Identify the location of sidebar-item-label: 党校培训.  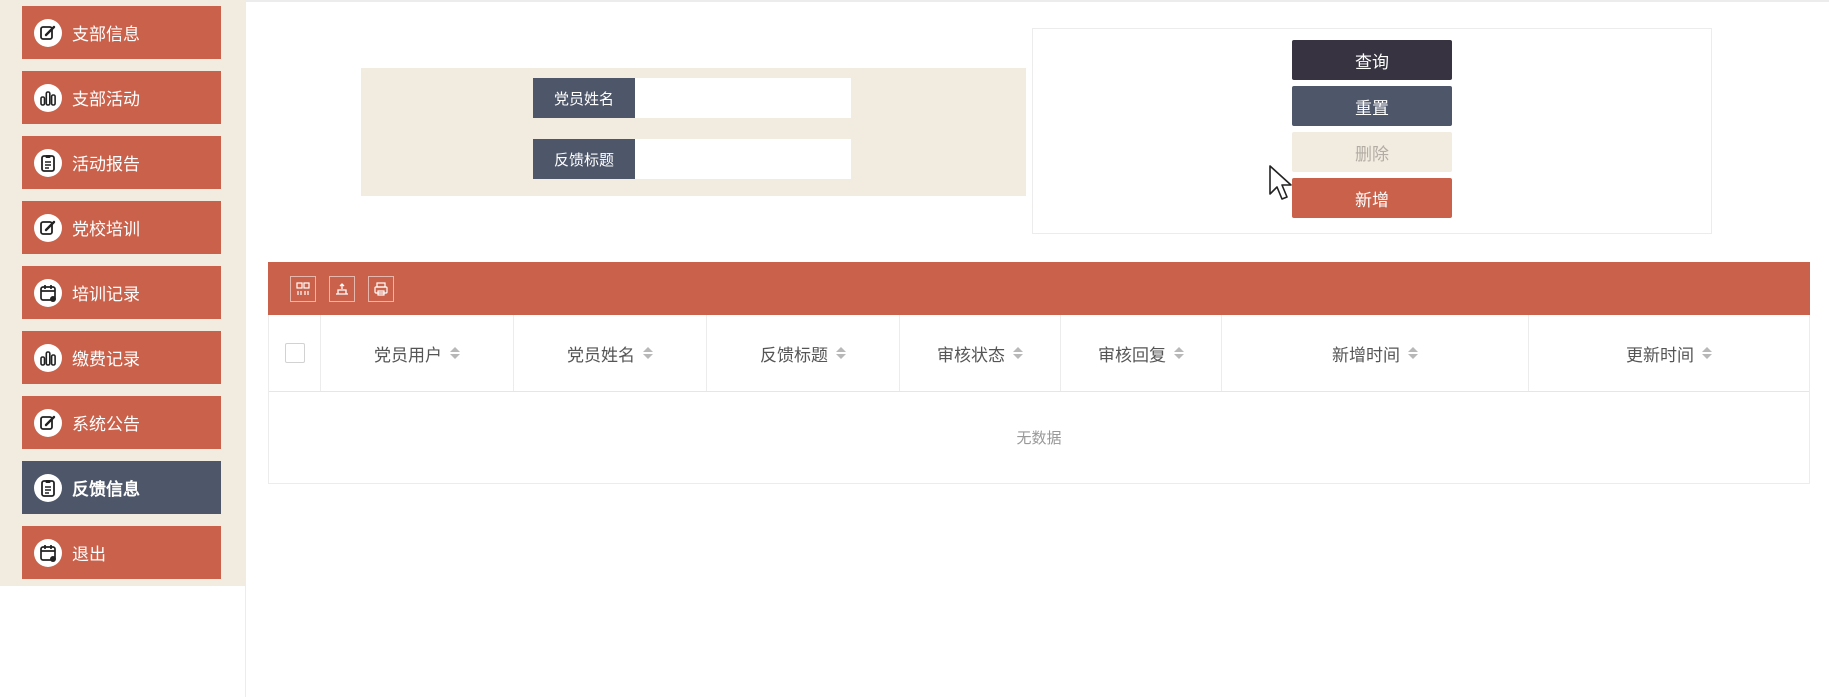
(106, 230).